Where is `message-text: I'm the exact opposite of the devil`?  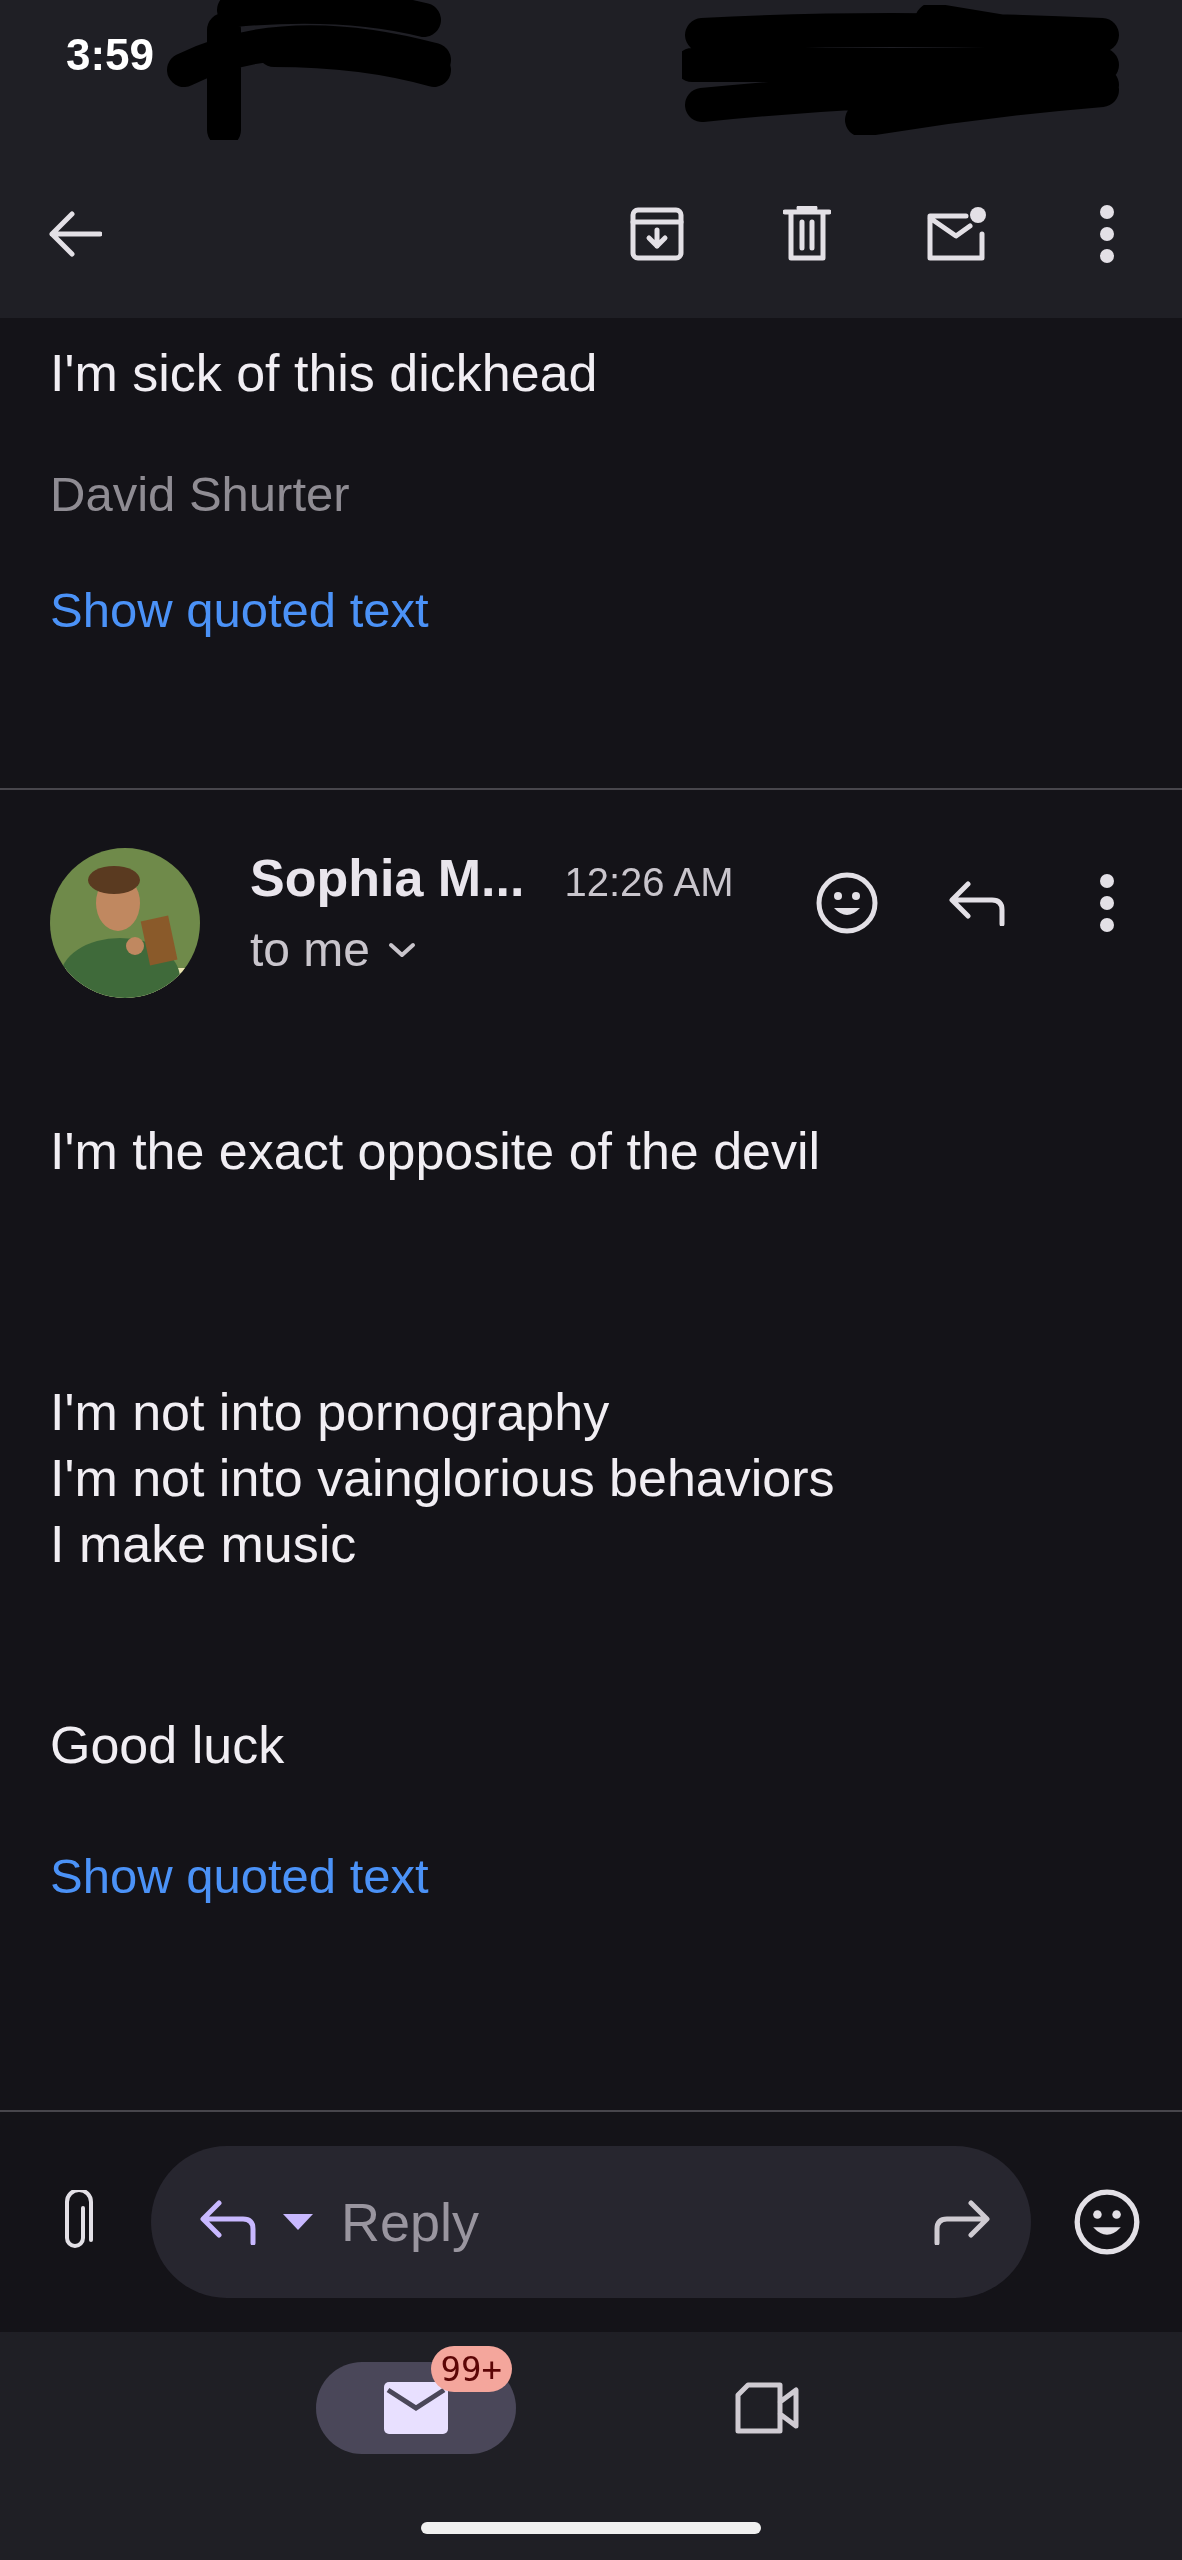
message-text: I'm the exact opposite of the devil is located at coordinates (436, 1151).